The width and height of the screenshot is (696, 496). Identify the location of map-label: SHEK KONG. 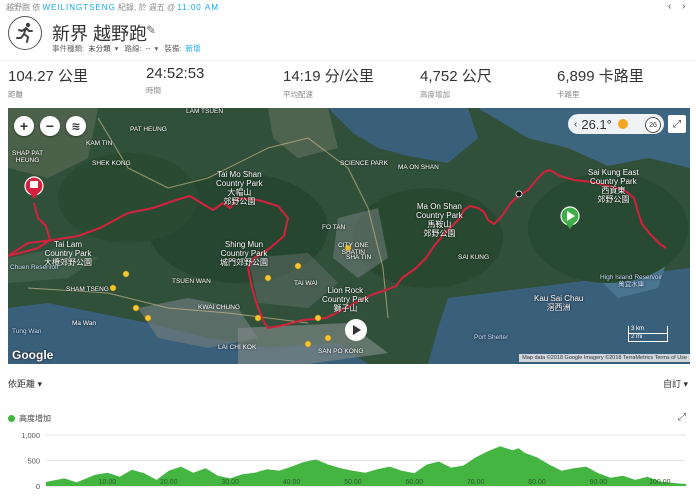
(111, 163).